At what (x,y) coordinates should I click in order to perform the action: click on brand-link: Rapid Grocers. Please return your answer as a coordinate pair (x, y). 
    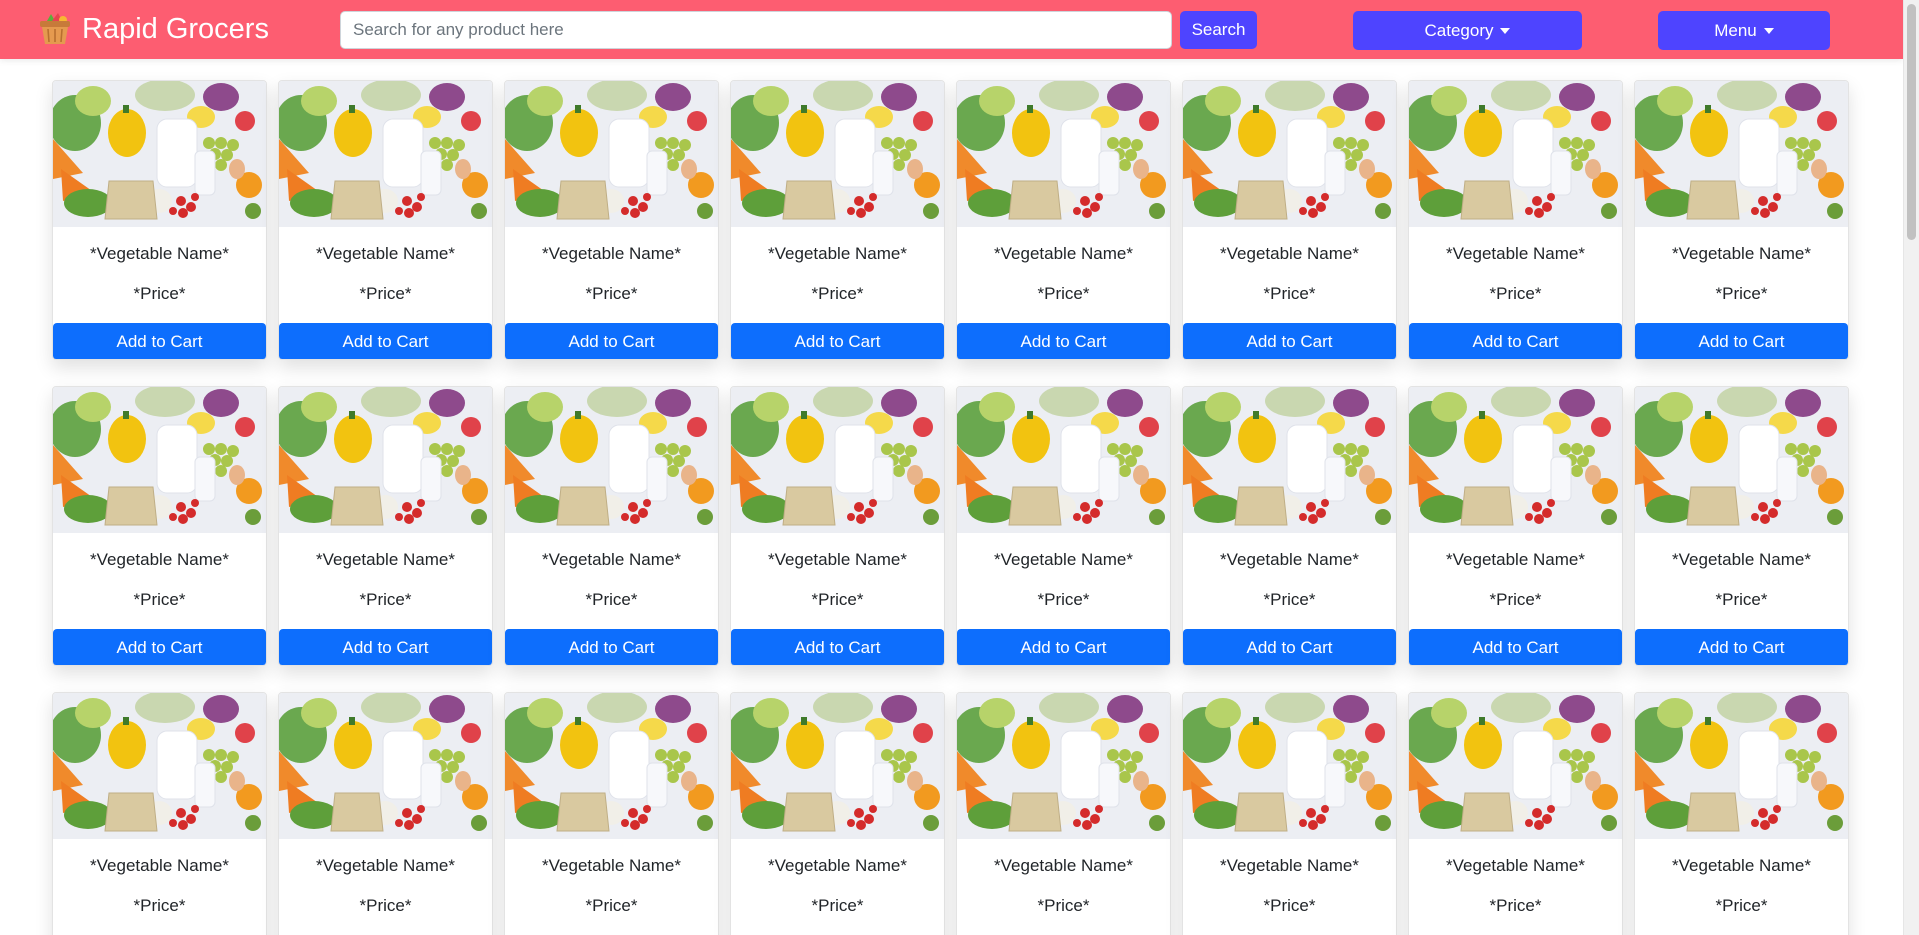
    Looking at the image, I should click on (153, 29).